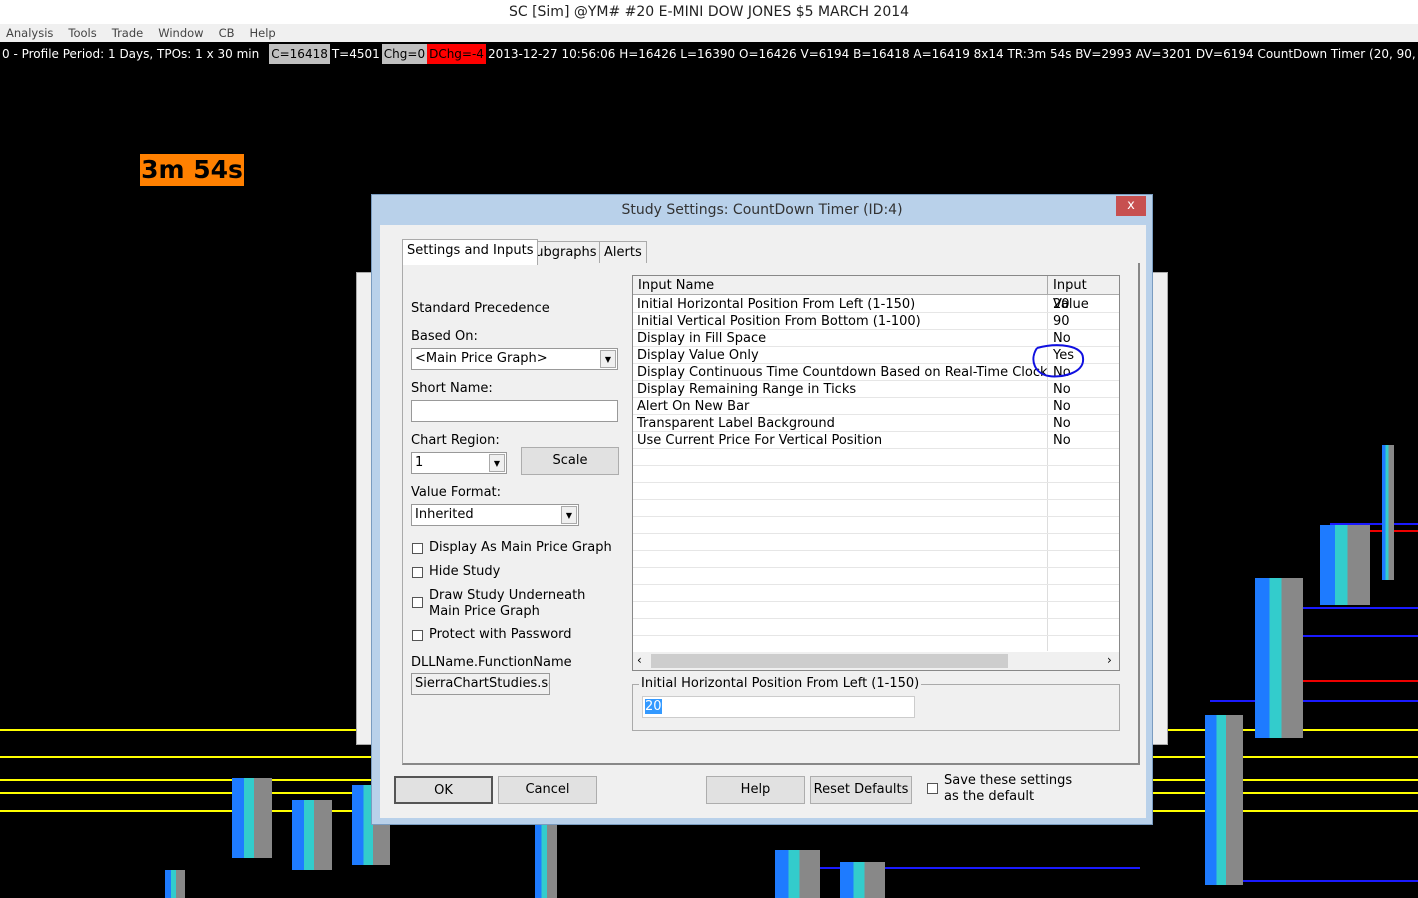 The height and width of the screenshot is (898, 1418). What do you see at coordinates (417, 548) in the screenshot?
I see `display-as-main-price-graph-checkbox` at bounding box center [417, 548].